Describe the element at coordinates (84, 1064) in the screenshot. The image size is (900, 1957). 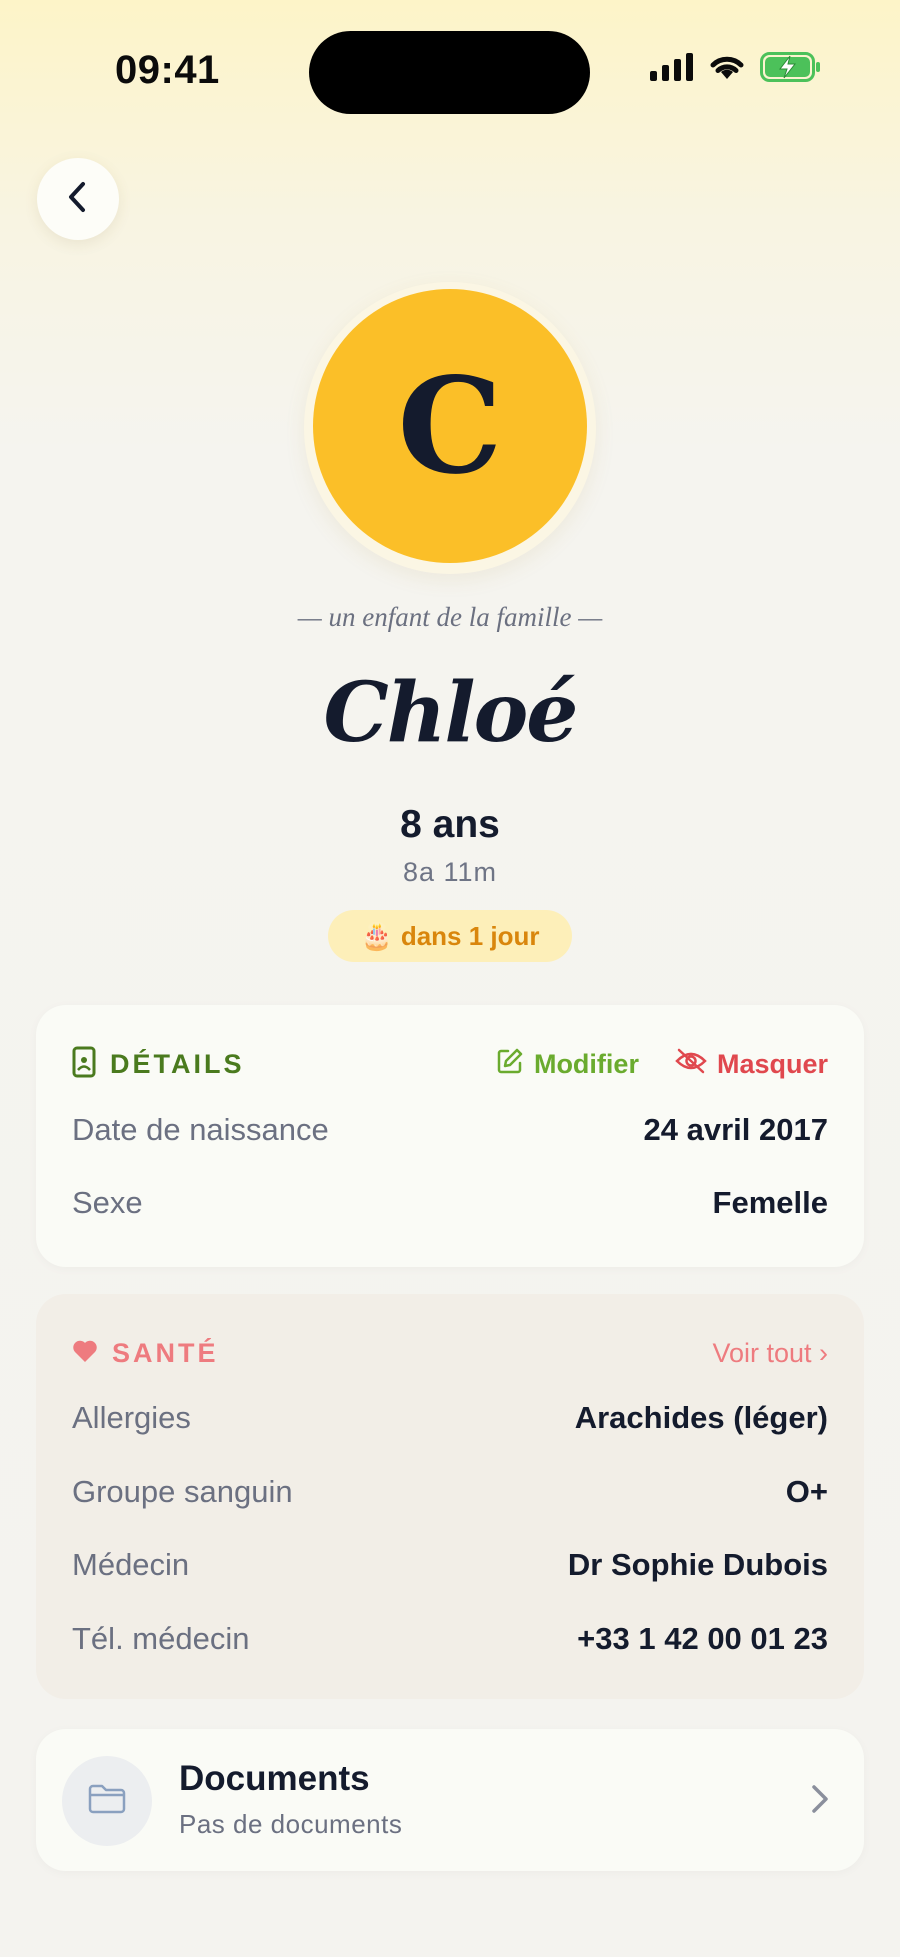
I see `phone-card-icon` at that location.